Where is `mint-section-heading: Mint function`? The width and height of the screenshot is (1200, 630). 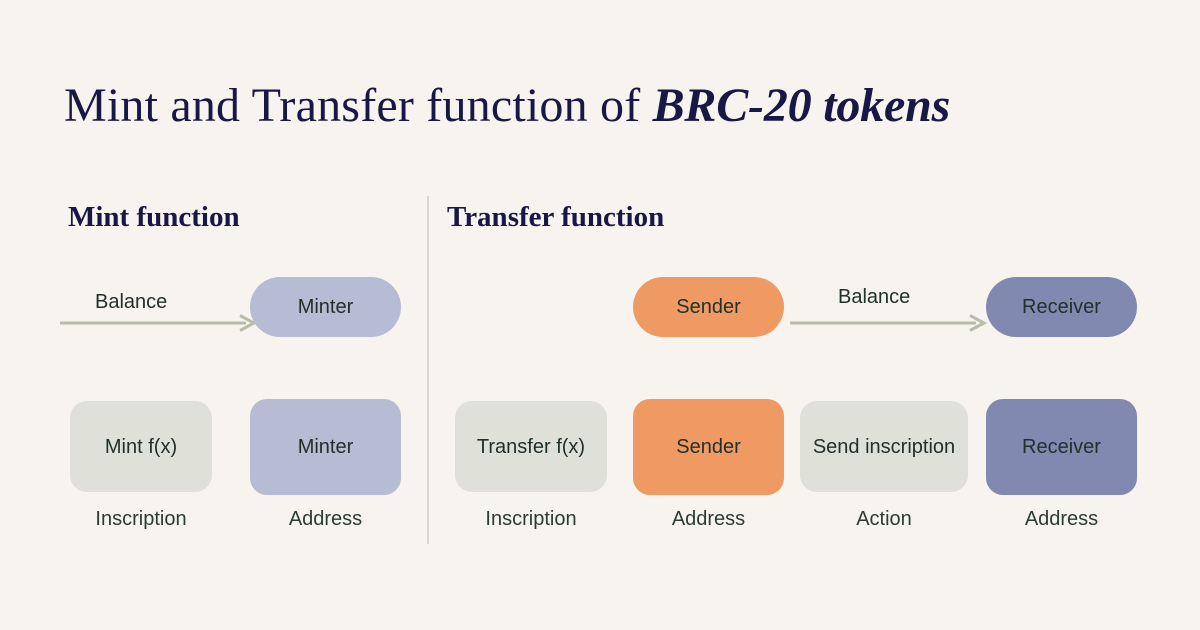 mint-section-heading: Mint function is located at coordinates (154, 217).